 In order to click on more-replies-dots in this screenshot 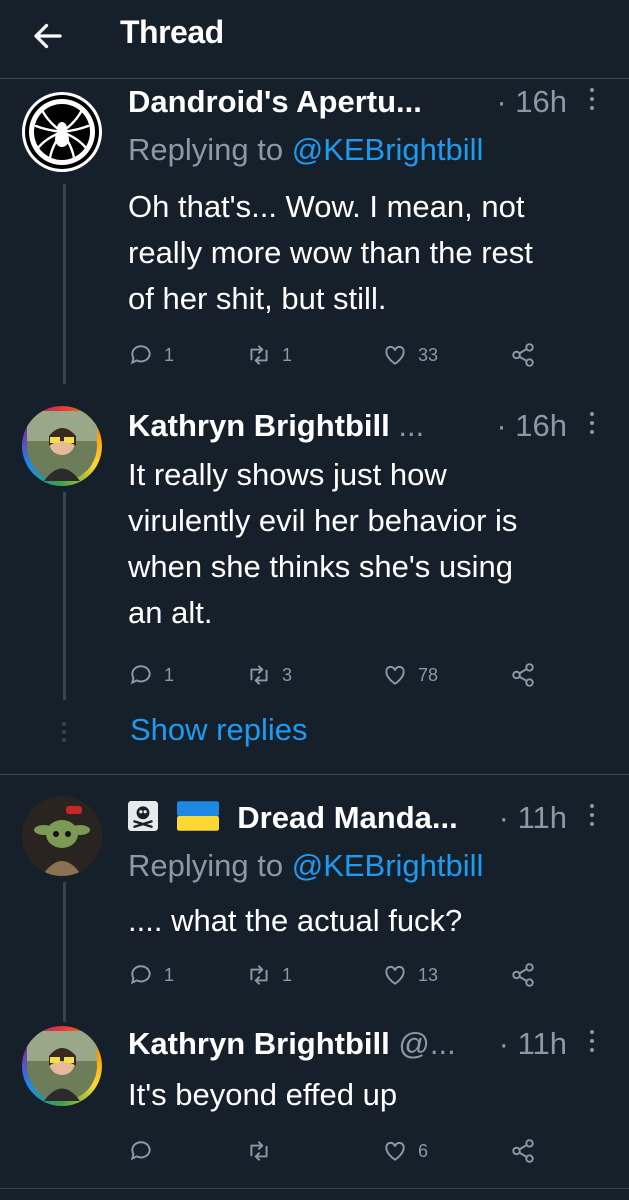, I will do `click(65, 734)`.